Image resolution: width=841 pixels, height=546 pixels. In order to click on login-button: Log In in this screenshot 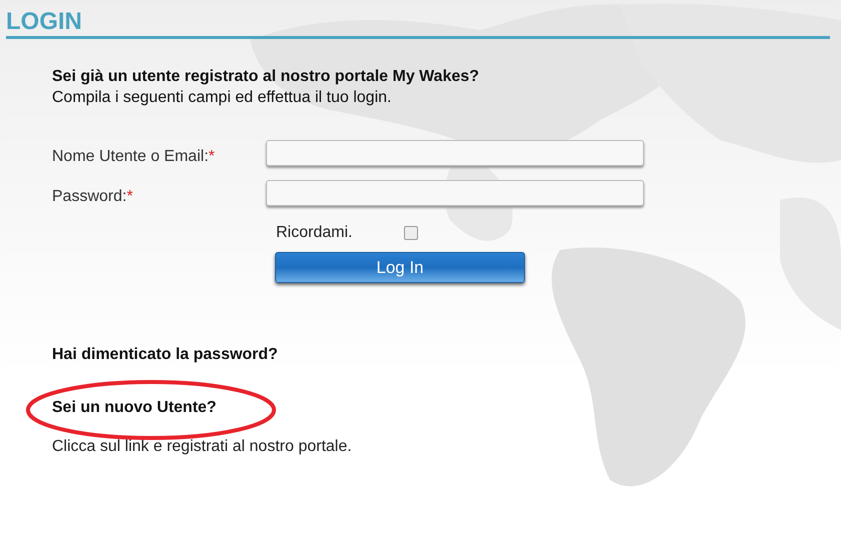, I will do `click(400, 267)`.